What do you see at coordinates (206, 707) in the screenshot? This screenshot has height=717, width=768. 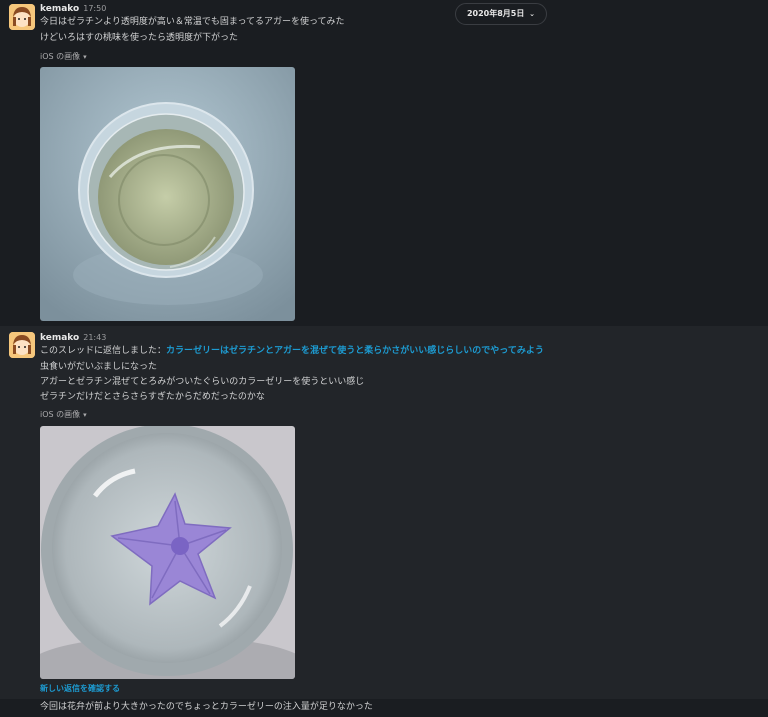 I see `message-text-line: 今回は花弁が前より大きかったのでちょっとカラーゼリーの注入量が足りなかった` at bounding box center [206, 707].